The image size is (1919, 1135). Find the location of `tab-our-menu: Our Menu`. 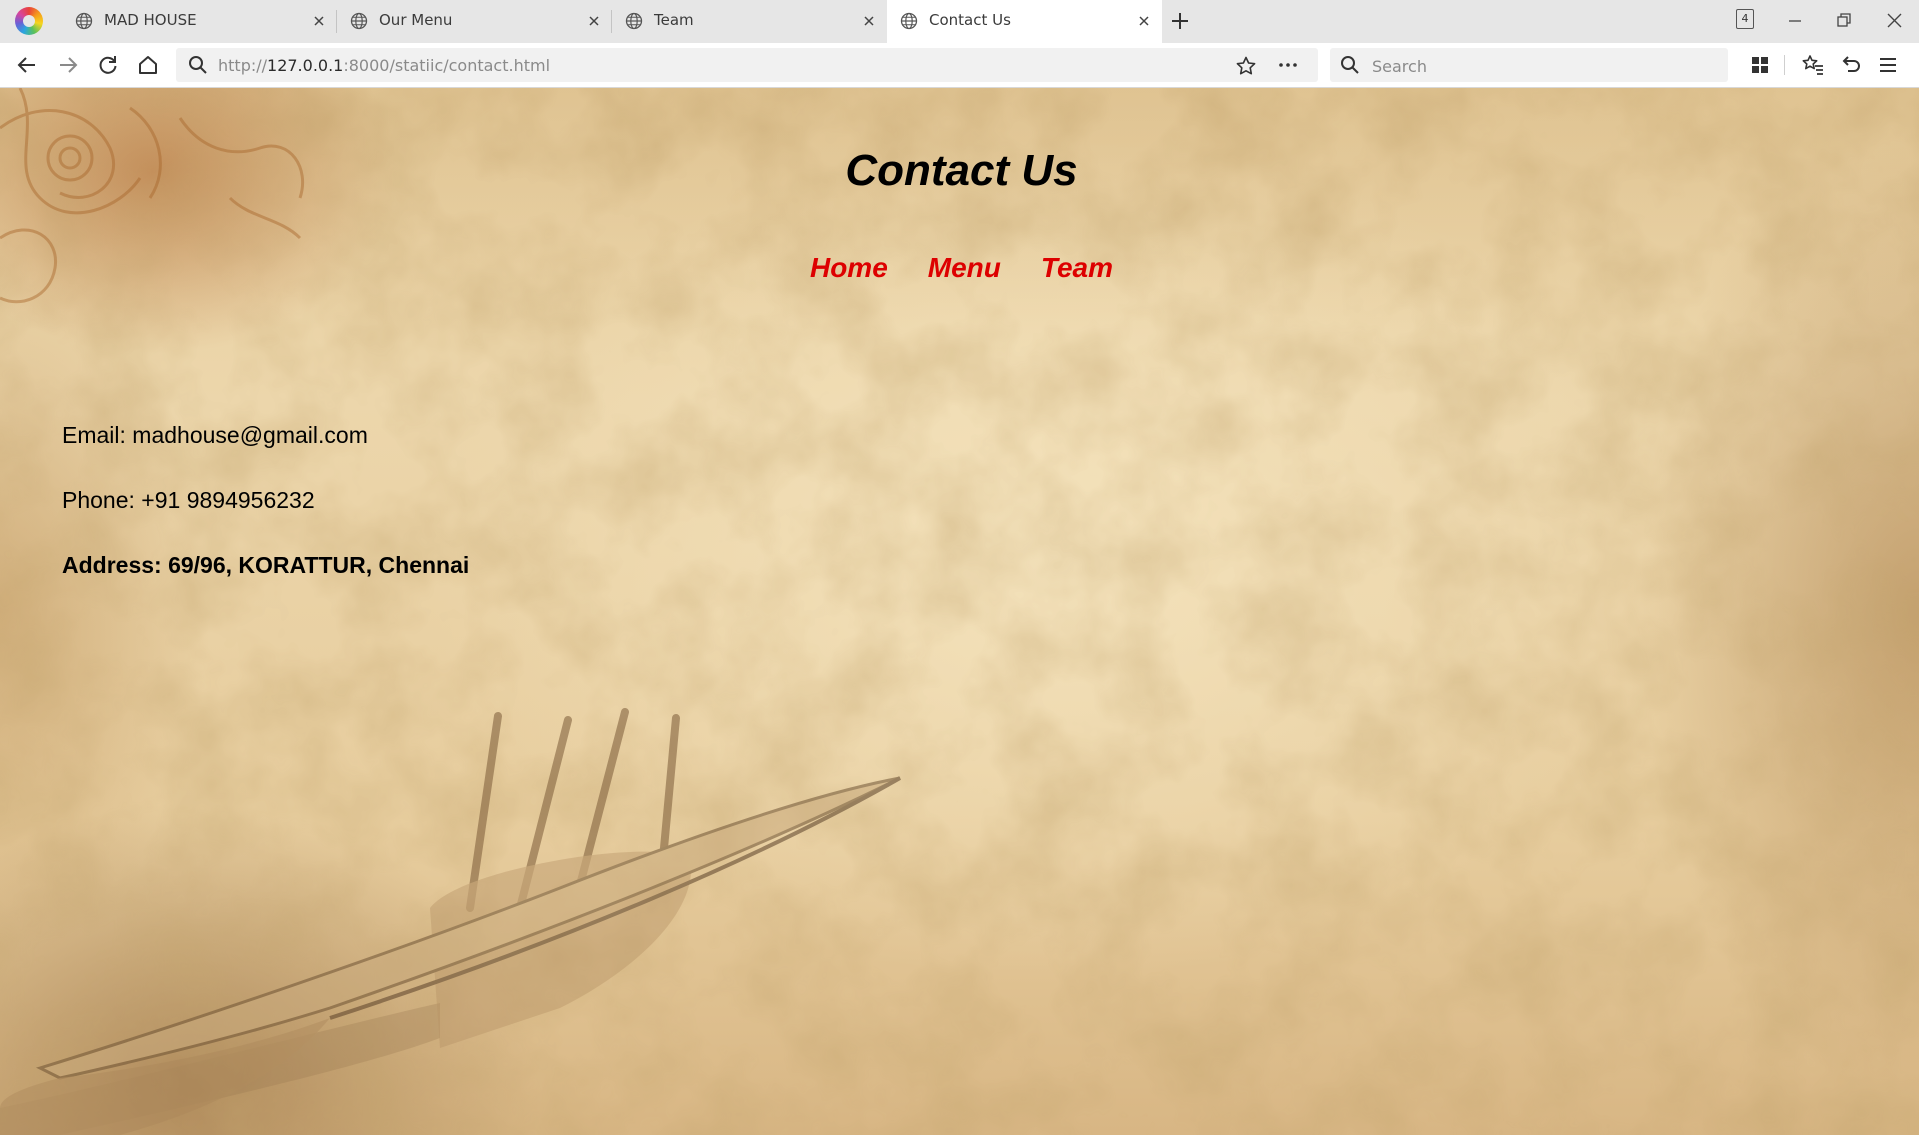

tab-our-menu: Our Menu is located at coordinates (474, 21).